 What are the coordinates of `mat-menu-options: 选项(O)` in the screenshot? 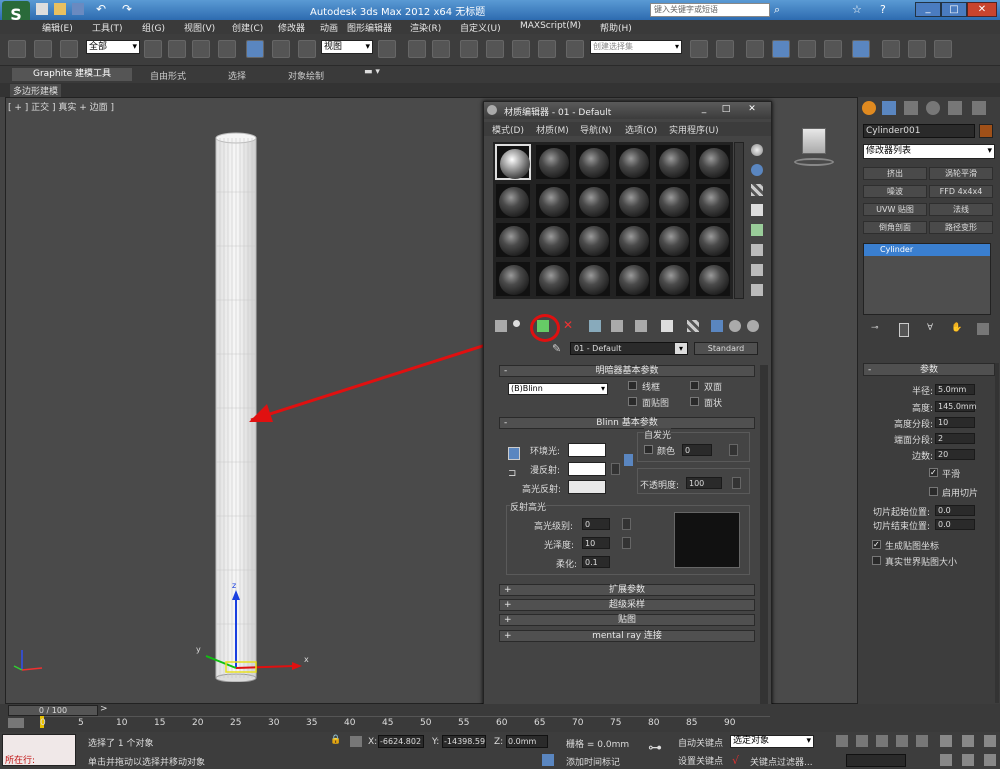 It's located at (641, 129).